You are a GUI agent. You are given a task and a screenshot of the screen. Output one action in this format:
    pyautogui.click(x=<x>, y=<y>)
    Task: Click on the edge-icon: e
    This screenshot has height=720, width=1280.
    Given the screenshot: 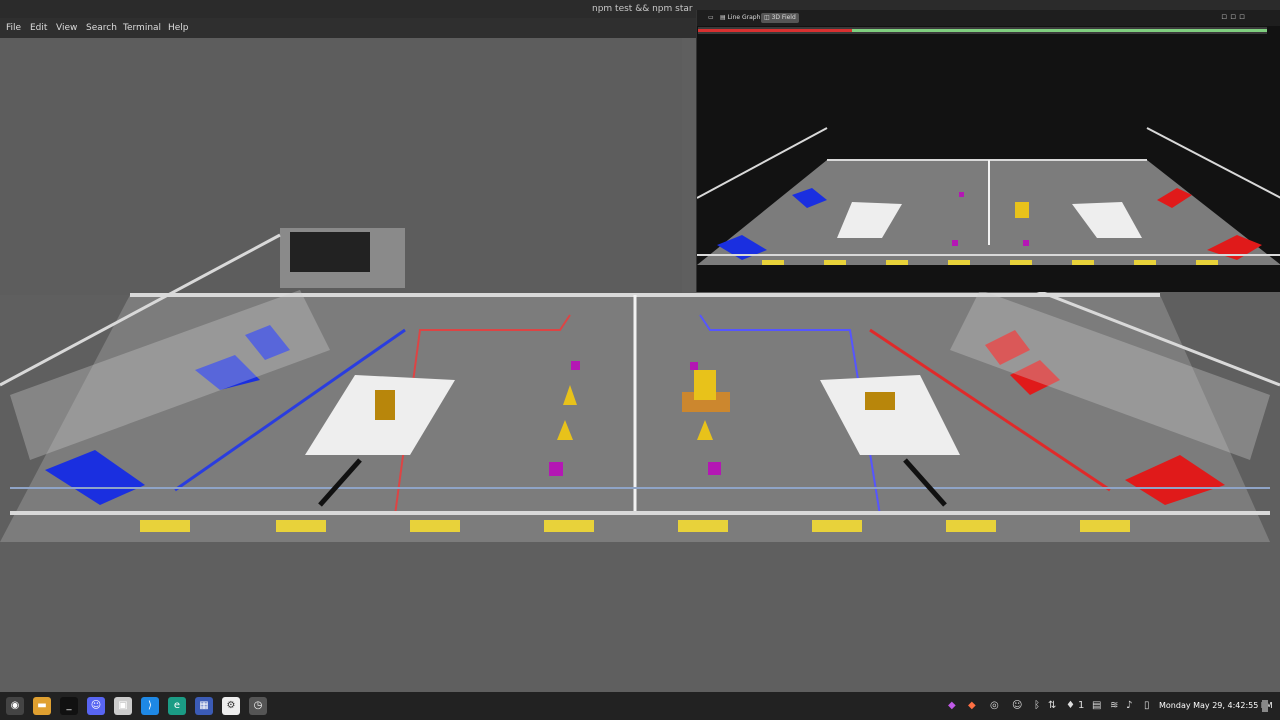 What is the action you would take?
    pyautogui.click(x=177, y=706)
    